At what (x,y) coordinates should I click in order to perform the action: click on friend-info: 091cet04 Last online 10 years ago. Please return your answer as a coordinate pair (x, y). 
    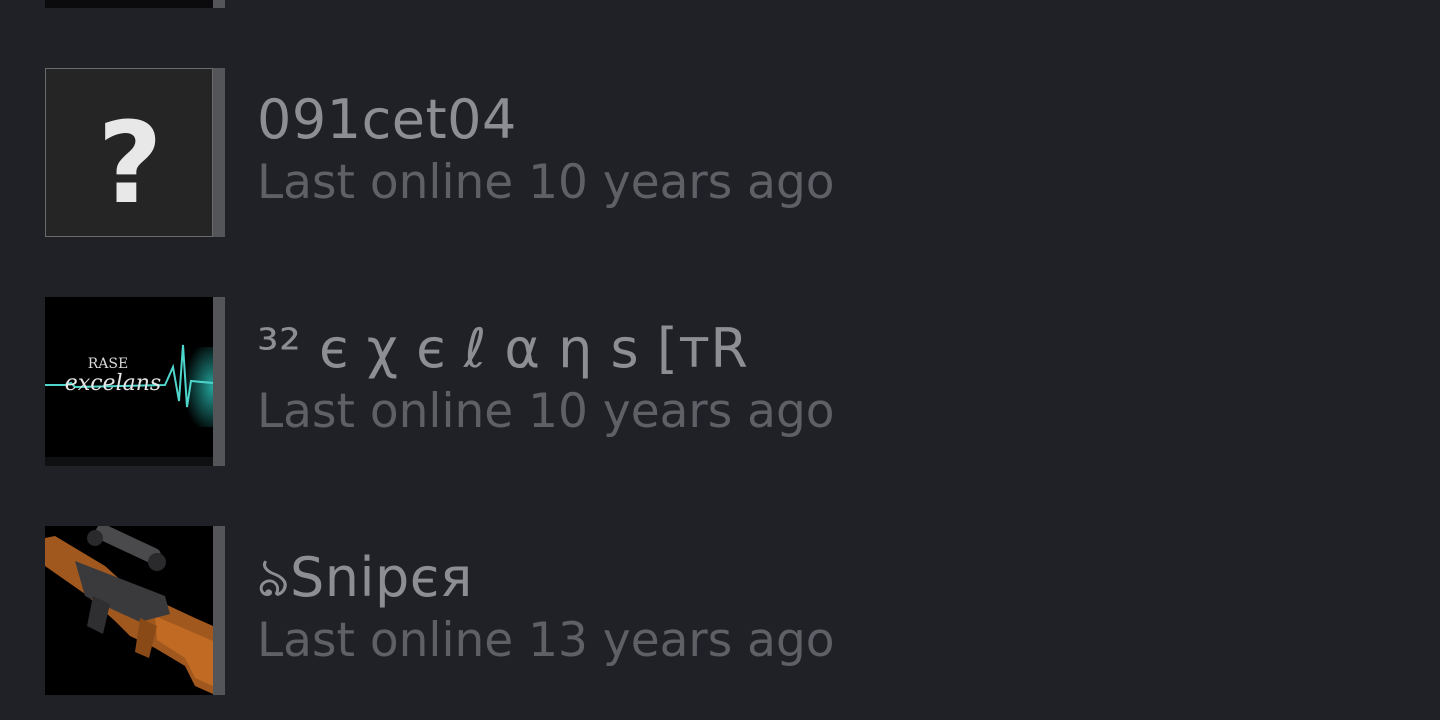
    Looking at the image, I should click on (546, 151).